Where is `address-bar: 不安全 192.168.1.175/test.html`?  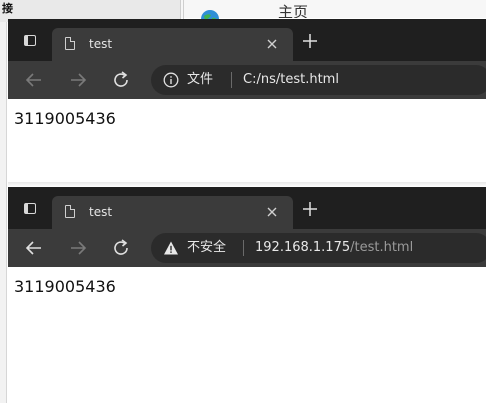 address-bar: 不安全 192.168.1.175/test.html is located at coordinates (318, 248).